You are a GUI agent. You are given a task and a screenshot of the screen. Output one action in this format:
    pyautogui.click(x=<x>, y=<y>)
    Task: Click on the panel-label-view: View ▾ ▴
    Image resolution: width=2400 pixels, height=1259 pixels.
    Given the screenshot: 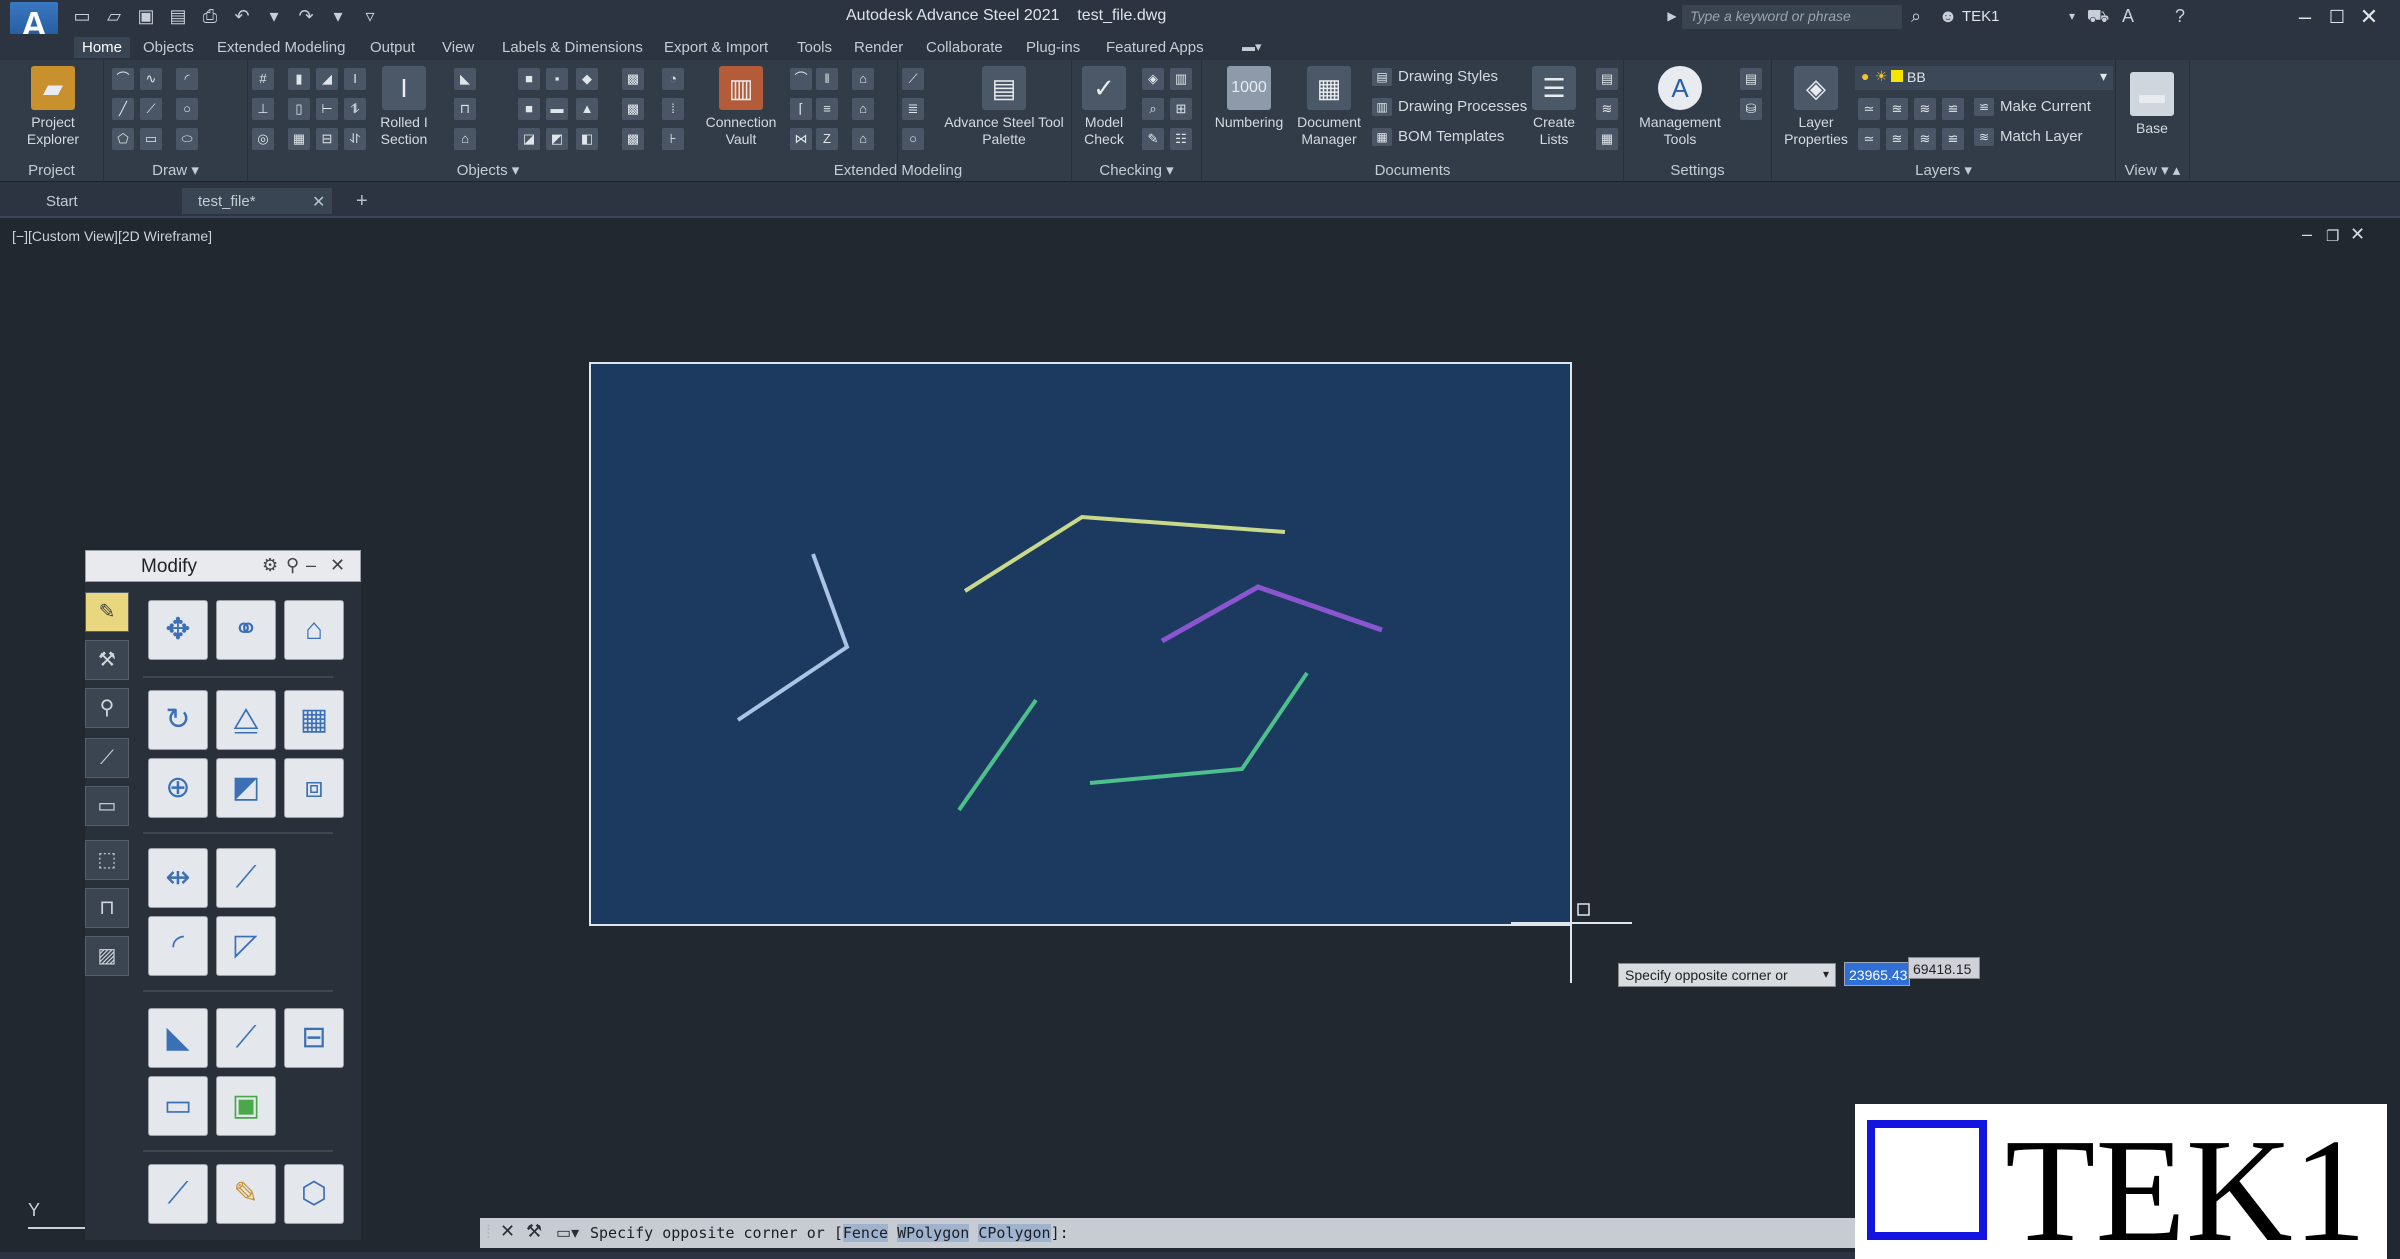 What is the action you would take?
    pyautogui.click(x=2152, y=170)
    